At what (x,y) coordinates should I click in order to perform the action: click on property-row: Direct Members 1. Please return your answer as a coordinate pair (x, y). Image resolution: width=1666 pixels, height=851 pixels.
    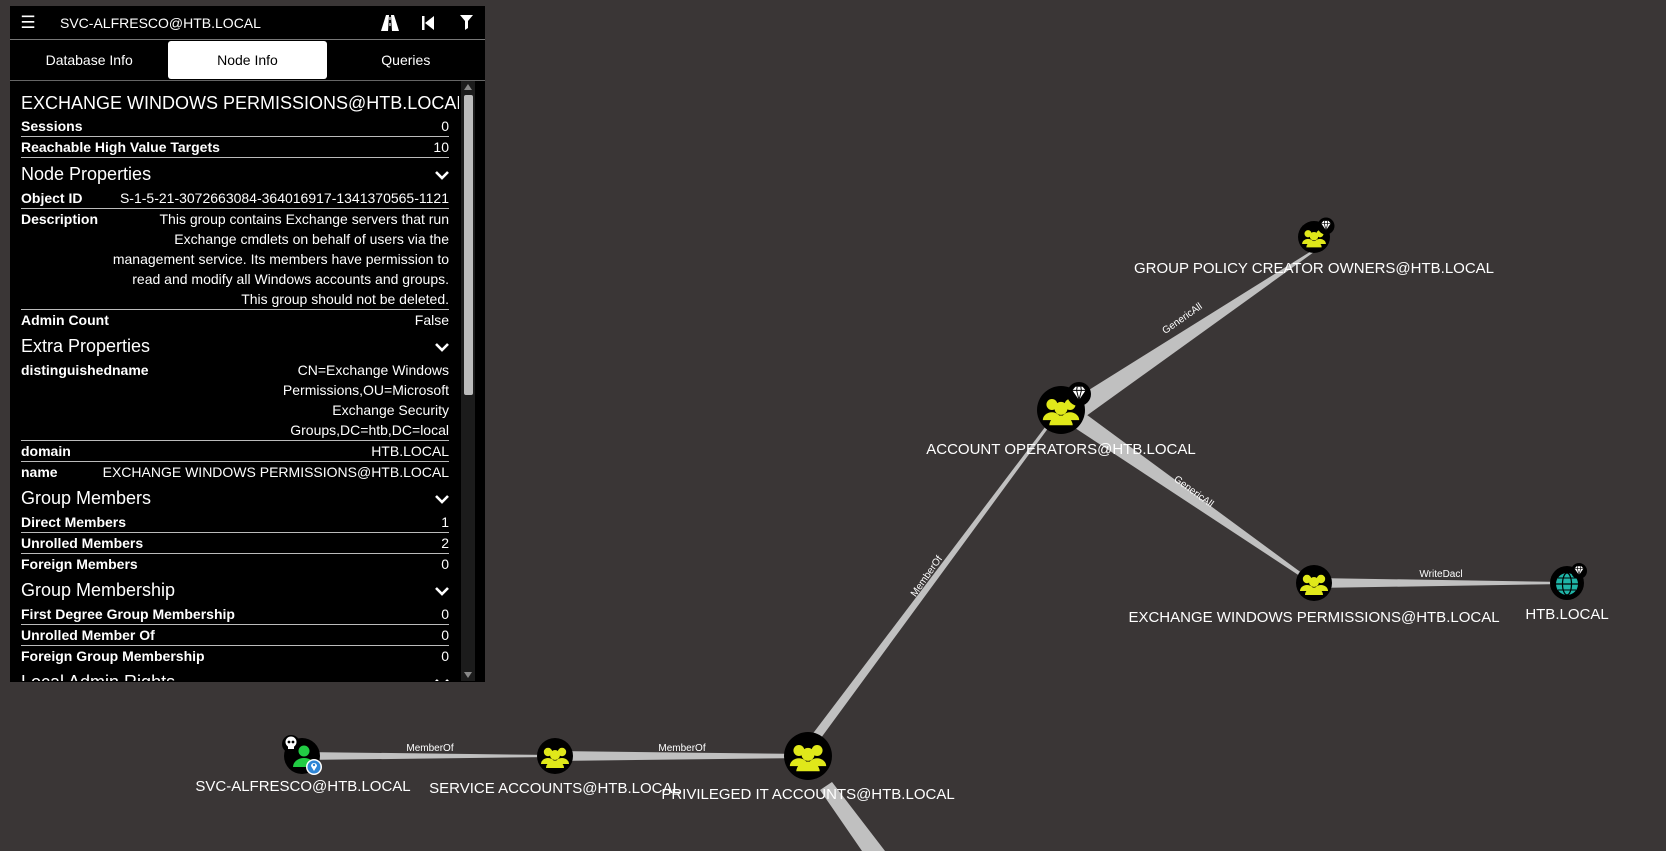
    Looking at the image, I should click on (235, 522).